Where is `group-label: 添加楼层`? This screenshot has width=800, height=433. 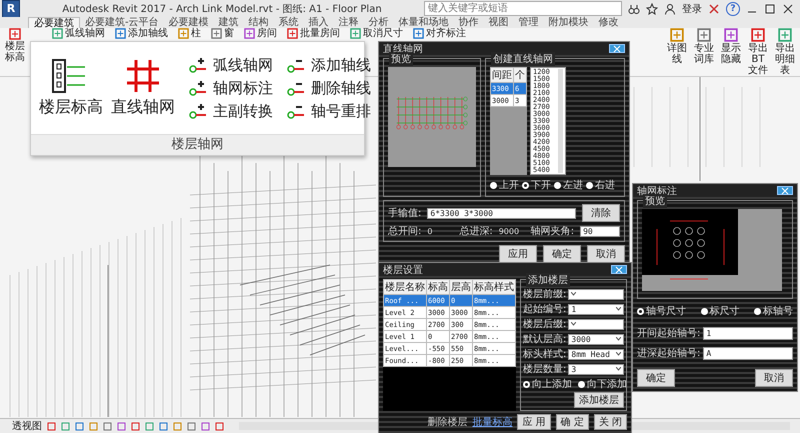 group-label: 添加楼层 is located at coordinates (548, 280).